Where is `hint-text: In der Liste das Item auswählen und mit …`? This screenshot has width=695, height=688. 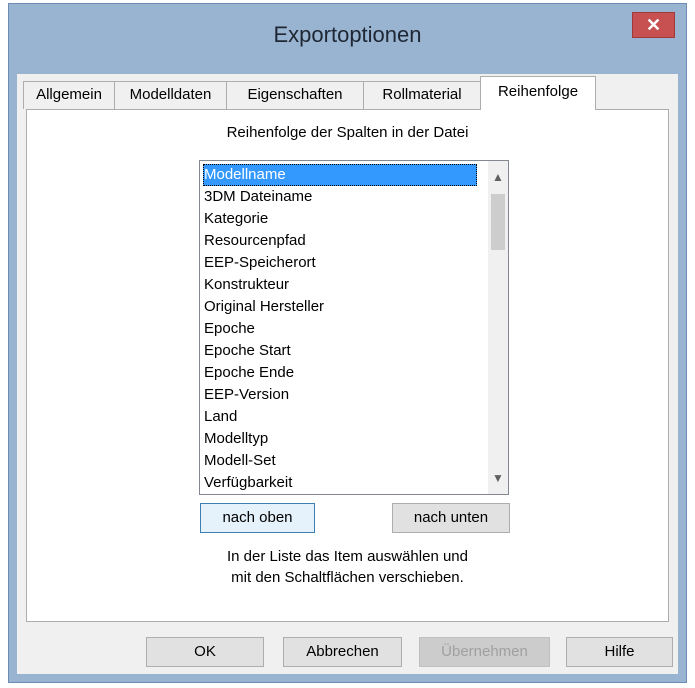 hint-text: In der Liste das Item auswählen und mit … is located at coordinates (347, 567).